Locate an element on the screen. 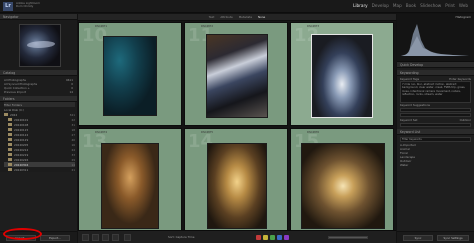 This screenshot has width=474, height=243. navigator-thumbnail is located at coordinates (40, 45).